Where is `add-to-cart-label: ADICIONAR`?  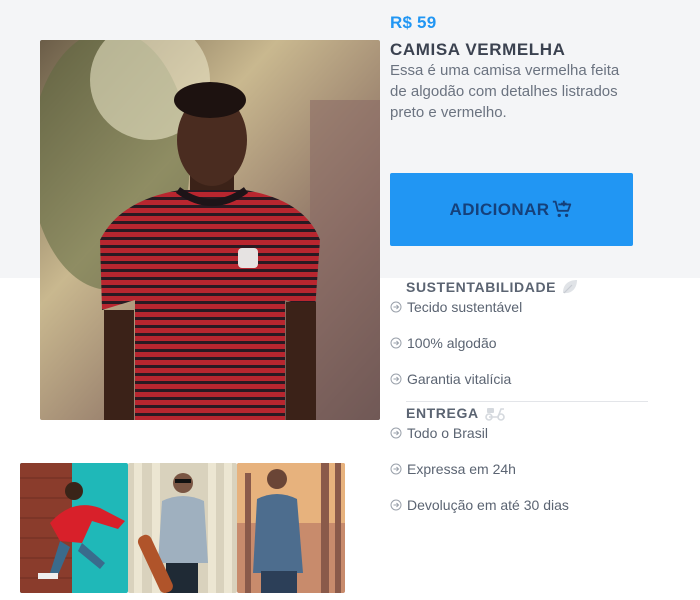
add-to-cart-label: ADICIONAR is located at coordinates (499, 209).